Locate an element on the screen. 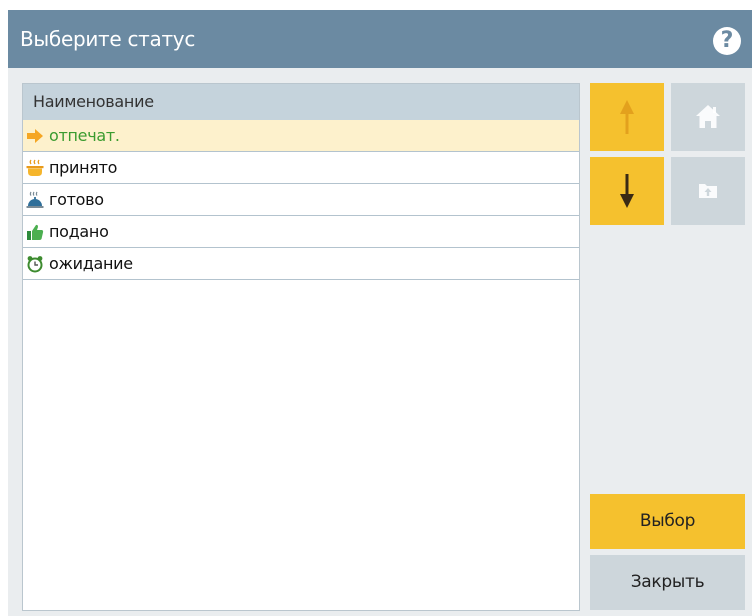 The height and width of the screenshot is (616, 752). select-button: Выбор is located at coordinates (667, 521).